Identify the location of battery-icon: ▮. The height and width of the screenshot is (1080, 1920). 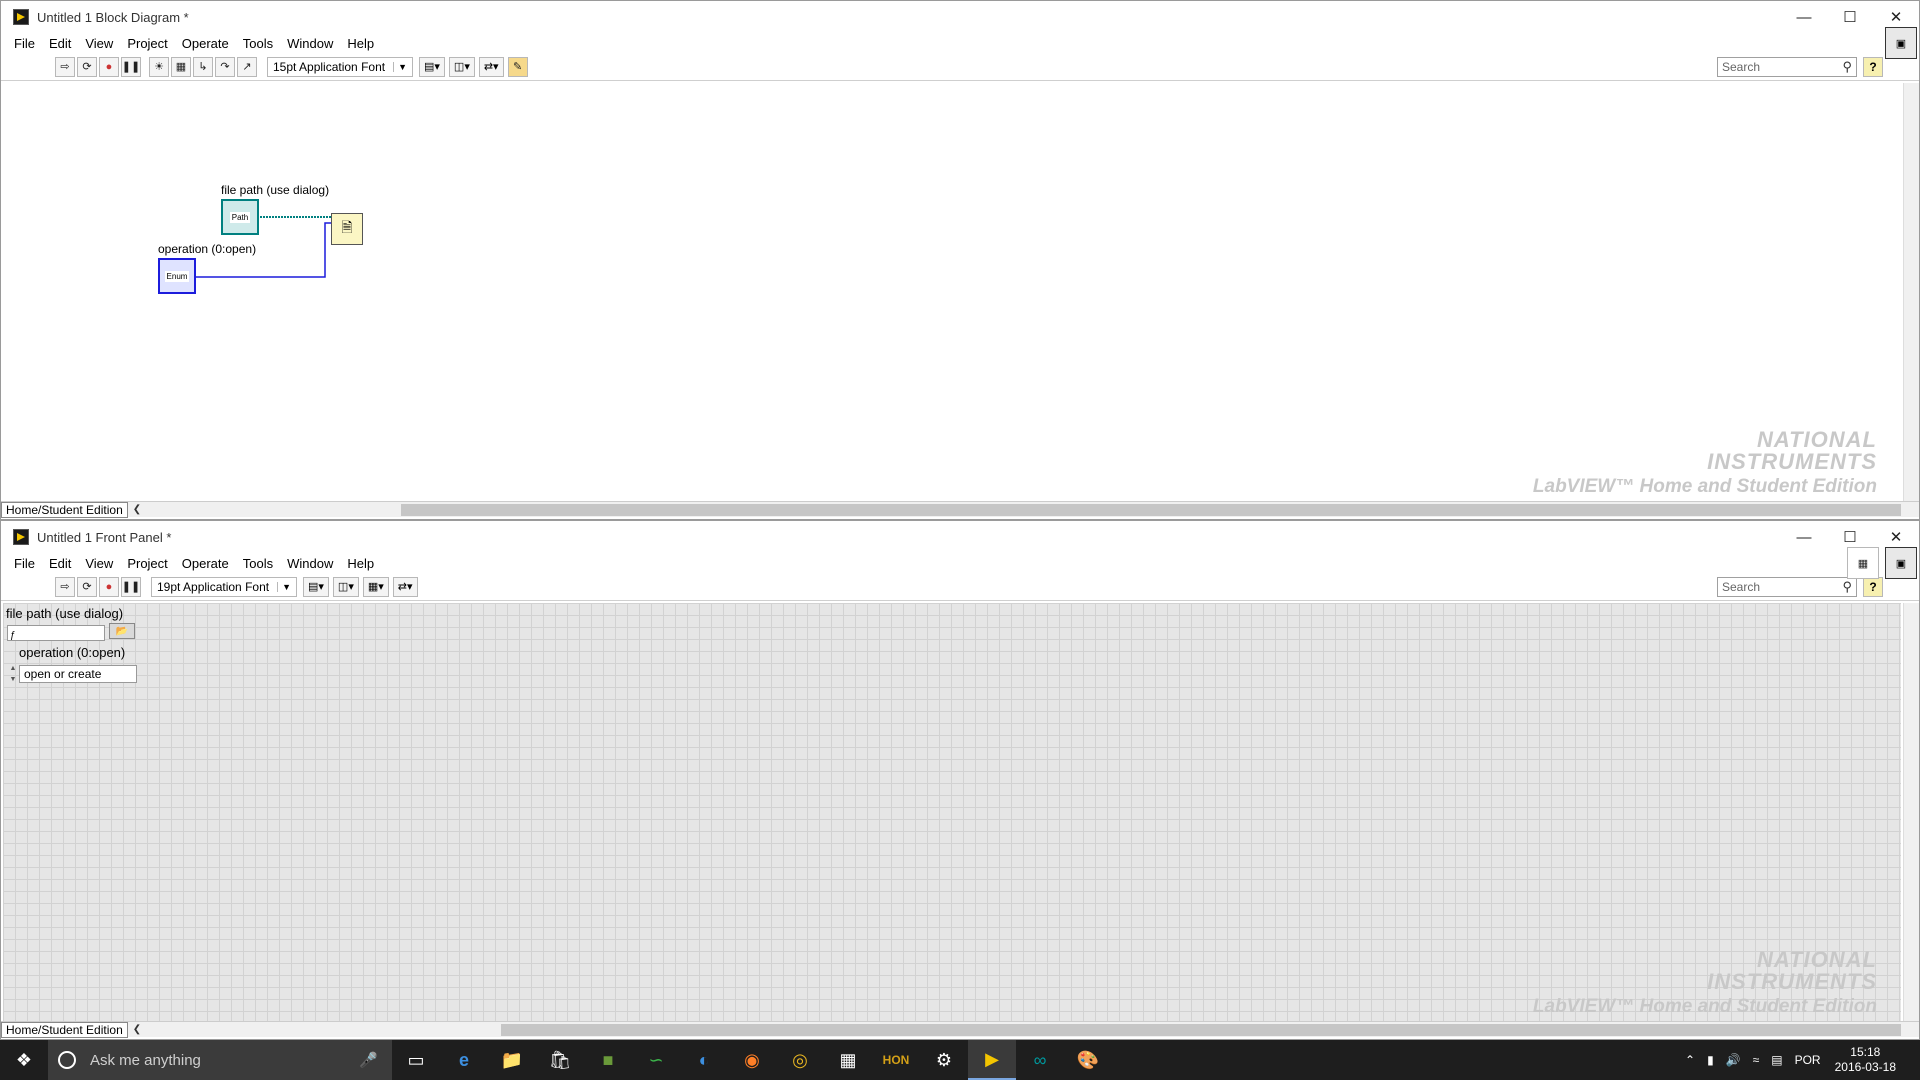
(1710, 1060).